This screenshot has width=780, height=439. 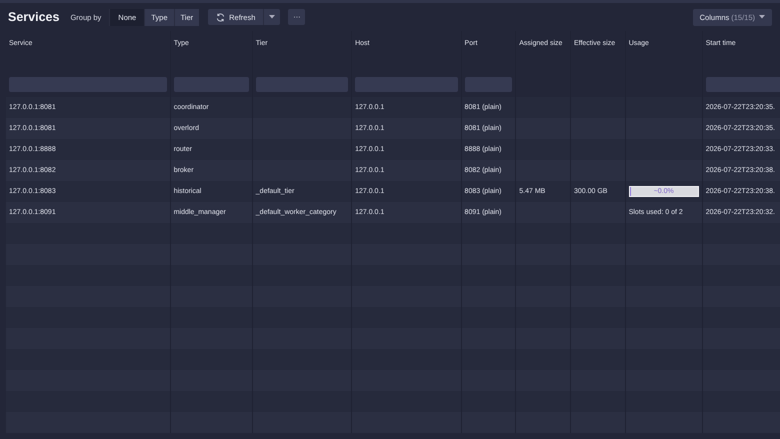 I want to click on refresh-icon, so click(x=221, y=17).